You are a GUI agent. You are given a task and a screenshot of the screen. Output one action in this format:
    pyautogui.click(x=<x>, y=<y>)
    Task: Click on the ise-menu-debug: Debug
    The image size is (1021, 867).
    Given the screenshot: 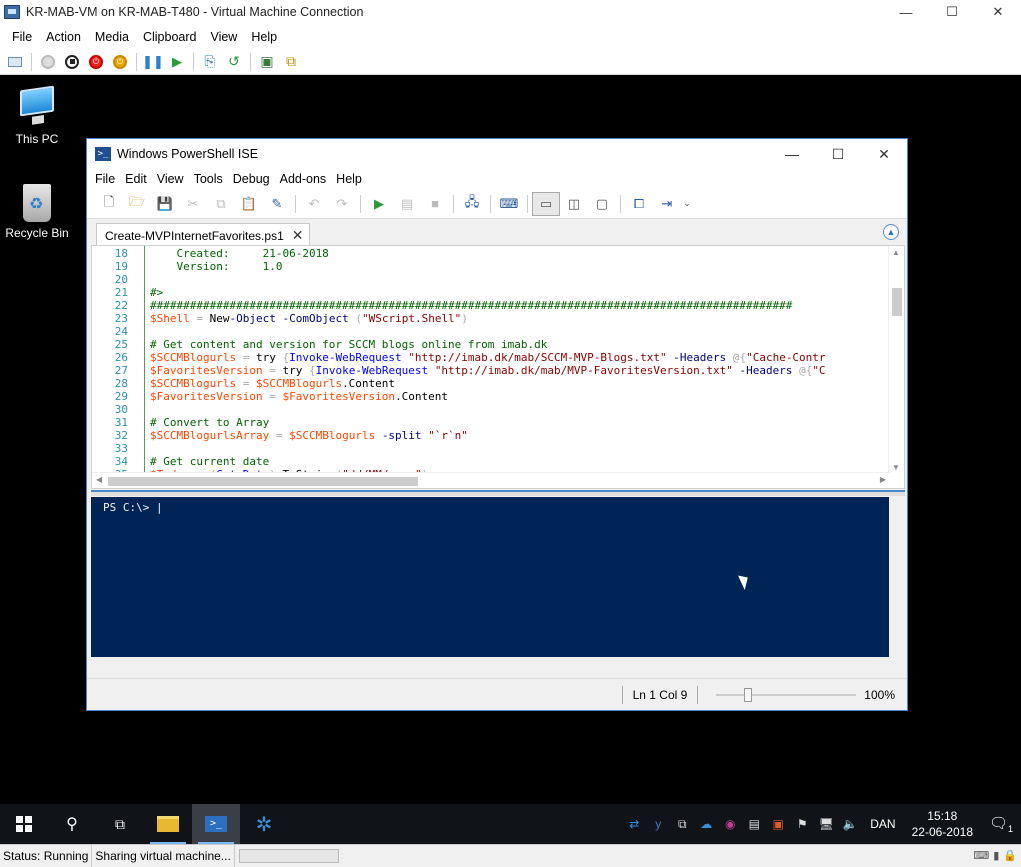 What is the action you would take?
    pyautogui.click(x=251, y=179)
    